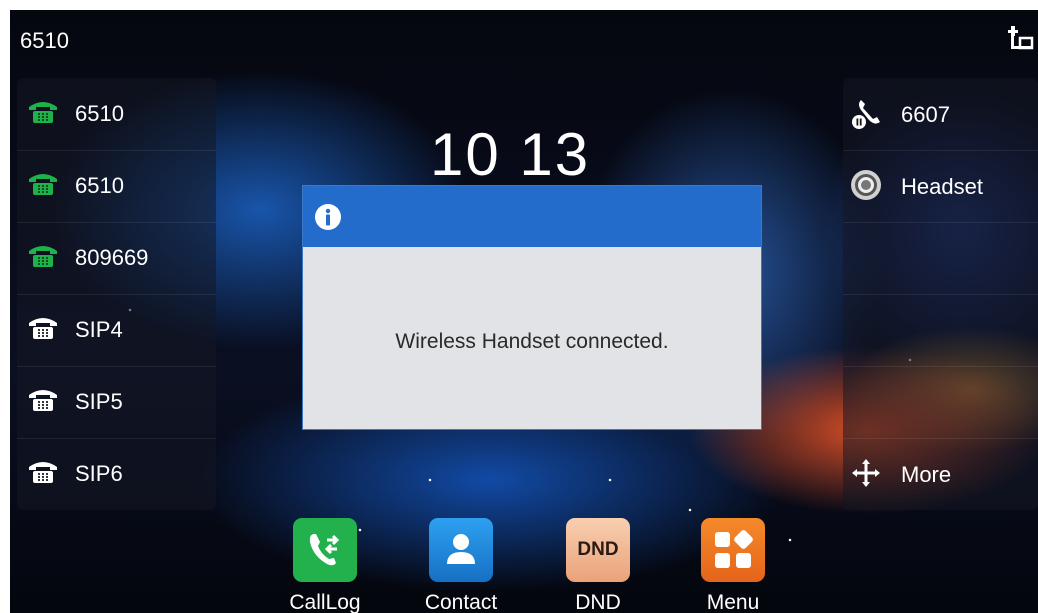 Image resolution: width=1038 pixels, height=613 pixels. I want to click on dock-label: Contact, so click(461, 602).